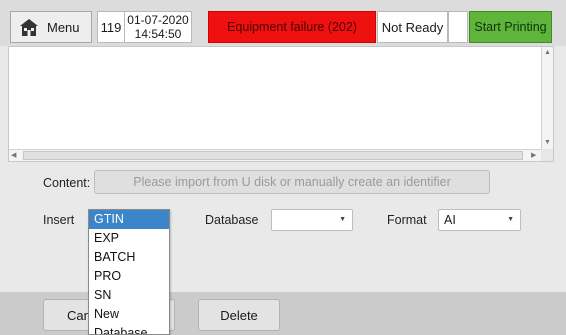 This screenshot has height=335, width=566. What do you see at coordinates (13, 155) in the screenshot?
I see `scroll-left-icon: ◀` at bounding box center [13, 155].